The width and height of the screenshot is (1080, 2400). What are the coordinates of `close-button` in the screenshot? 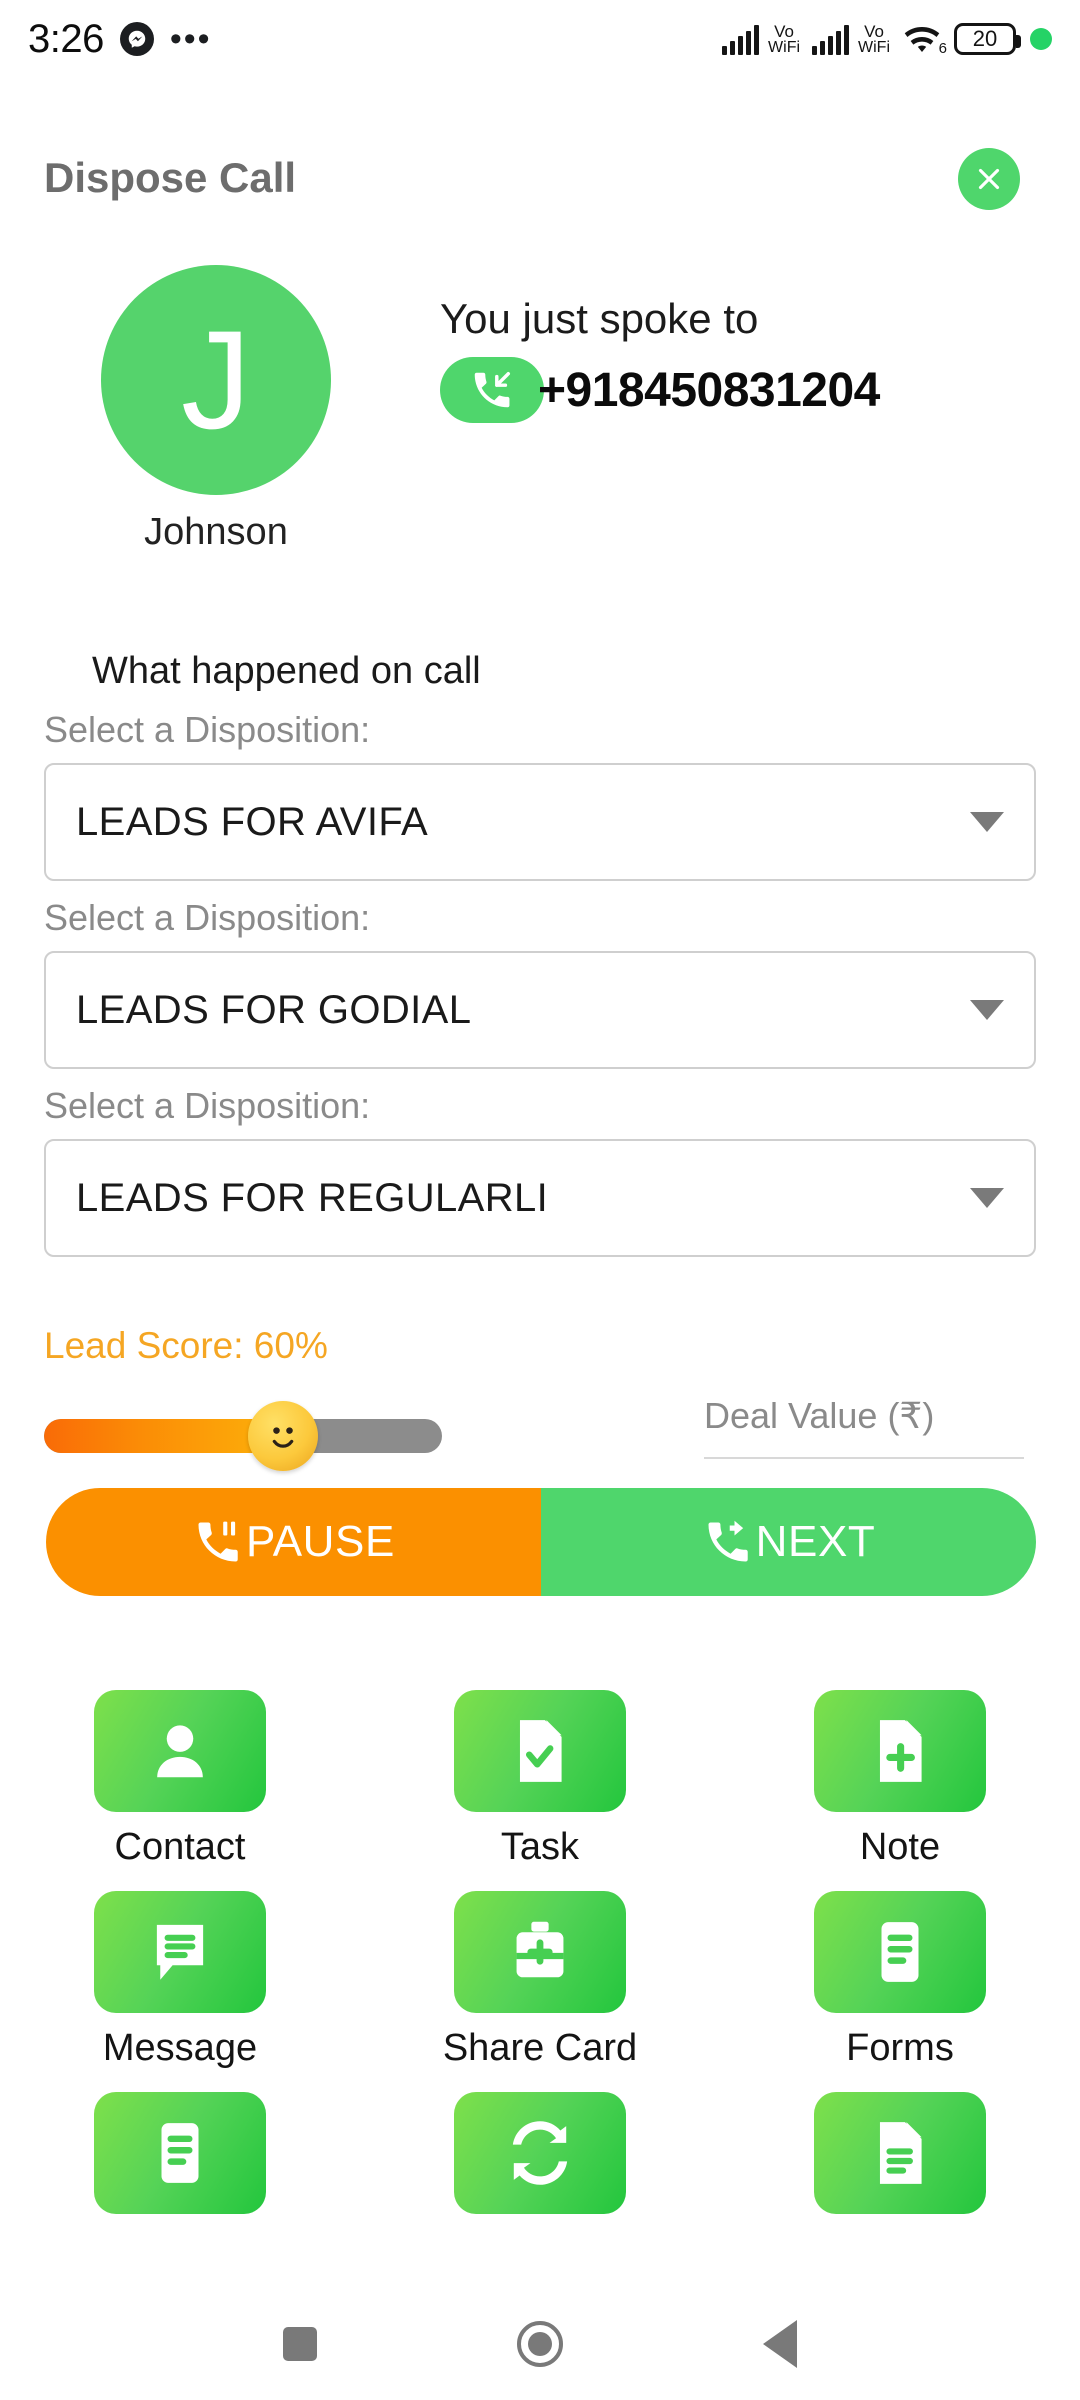 It's located at (989, 179).